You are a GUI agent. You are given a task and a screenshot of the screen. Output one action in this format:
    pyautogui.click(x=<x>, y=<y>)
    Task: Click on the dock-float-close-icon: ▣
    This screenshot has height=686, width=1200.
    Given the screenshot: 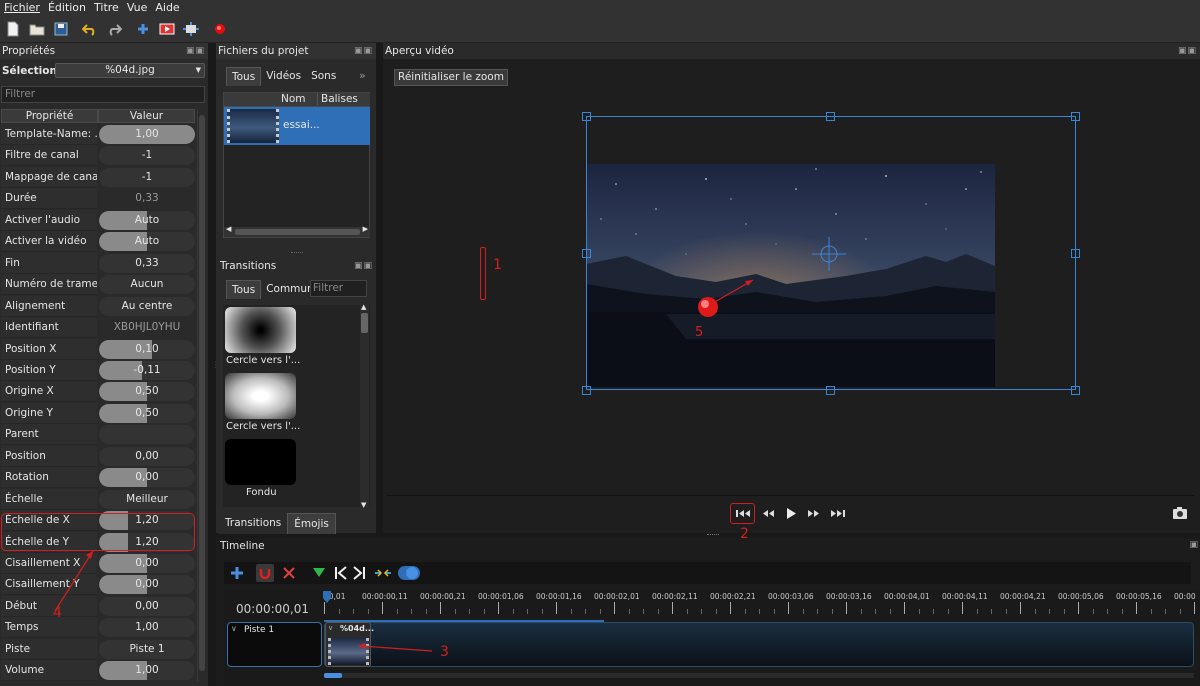 What is the action you would take?
    pyautogui.click(x=1193, y=545)
    